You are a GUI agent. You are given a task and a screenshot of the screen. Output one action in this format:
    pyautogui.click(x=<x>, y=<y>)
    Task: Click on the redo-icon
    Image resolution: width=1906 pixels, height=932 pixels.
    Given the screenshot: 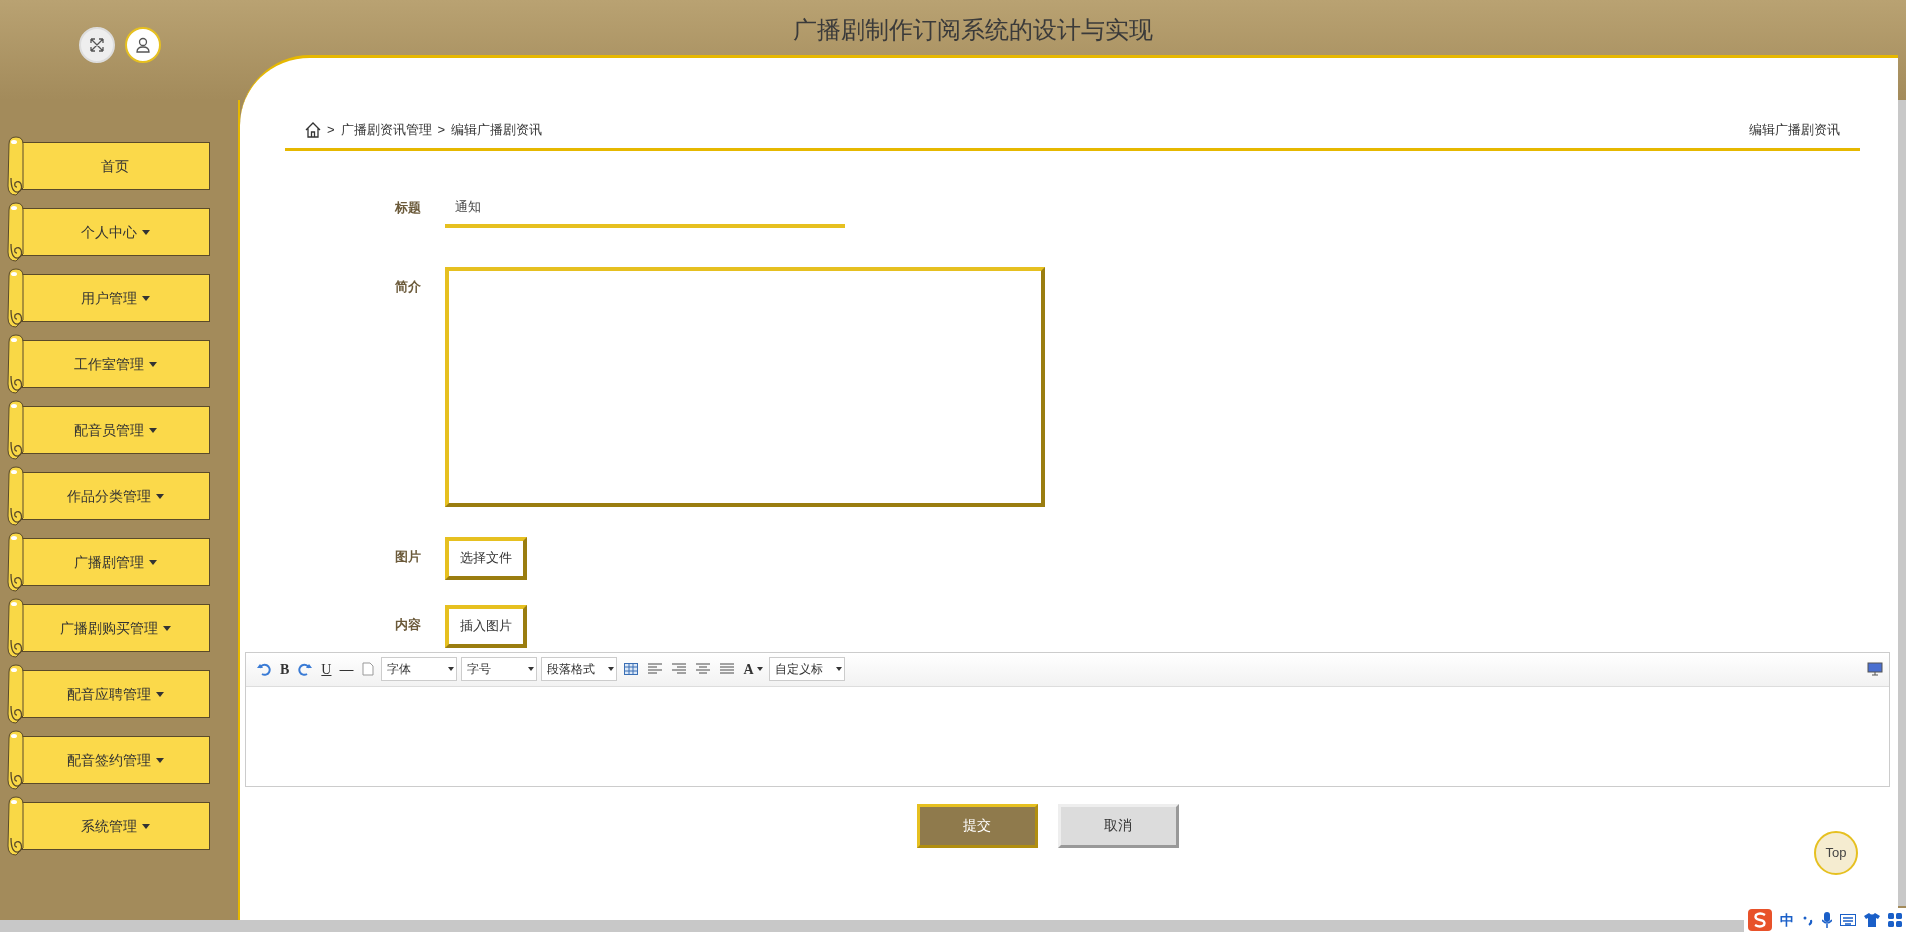 What is the action you would take?
    pyautogui.click(x=305, y=669)
    